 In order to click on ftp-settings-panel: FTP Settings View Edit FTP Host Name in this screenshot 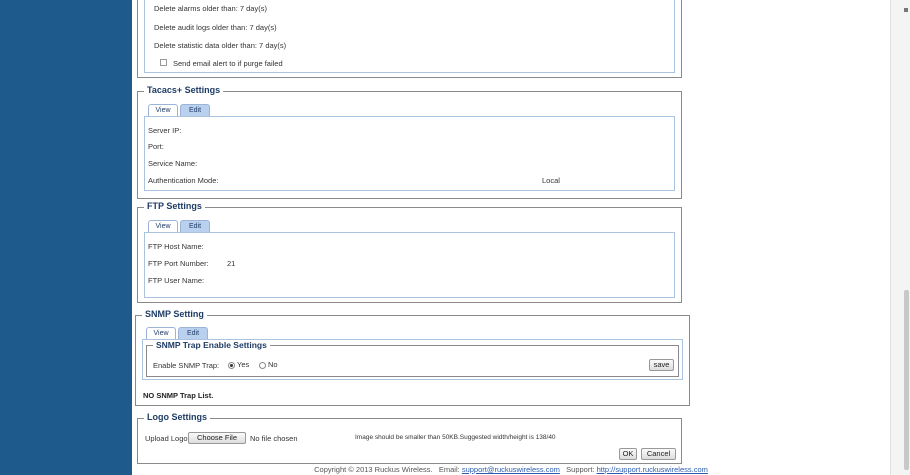, I will do `click(409, 252)`.